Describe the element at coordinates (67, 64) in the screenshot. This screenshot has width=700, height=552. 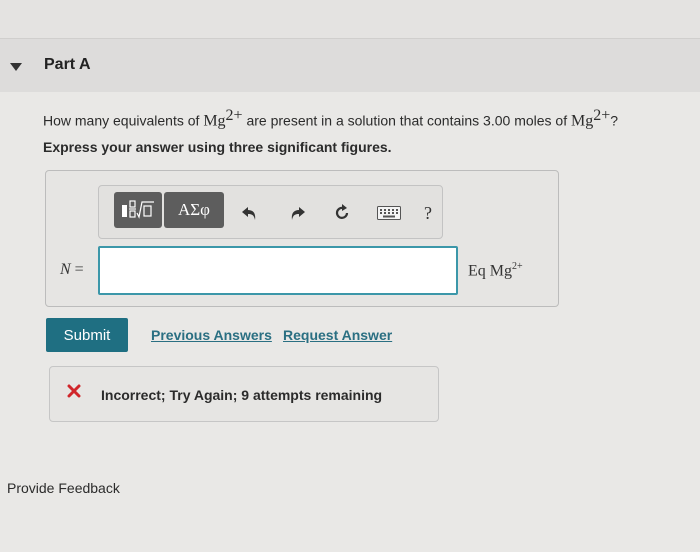
I see `part-title: Part A` at that location.